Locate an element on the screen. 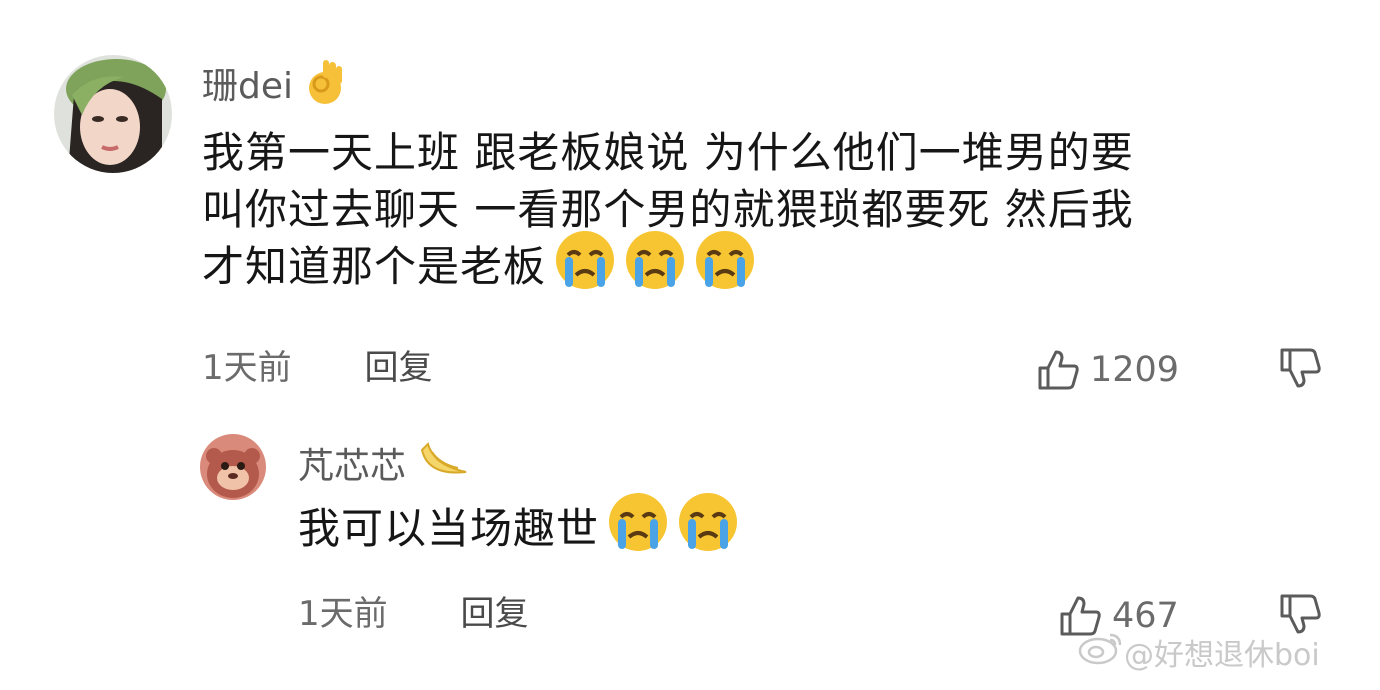 This screenshot has height=690, width=1380. dislike-button is located at coordinates (1300, 370).